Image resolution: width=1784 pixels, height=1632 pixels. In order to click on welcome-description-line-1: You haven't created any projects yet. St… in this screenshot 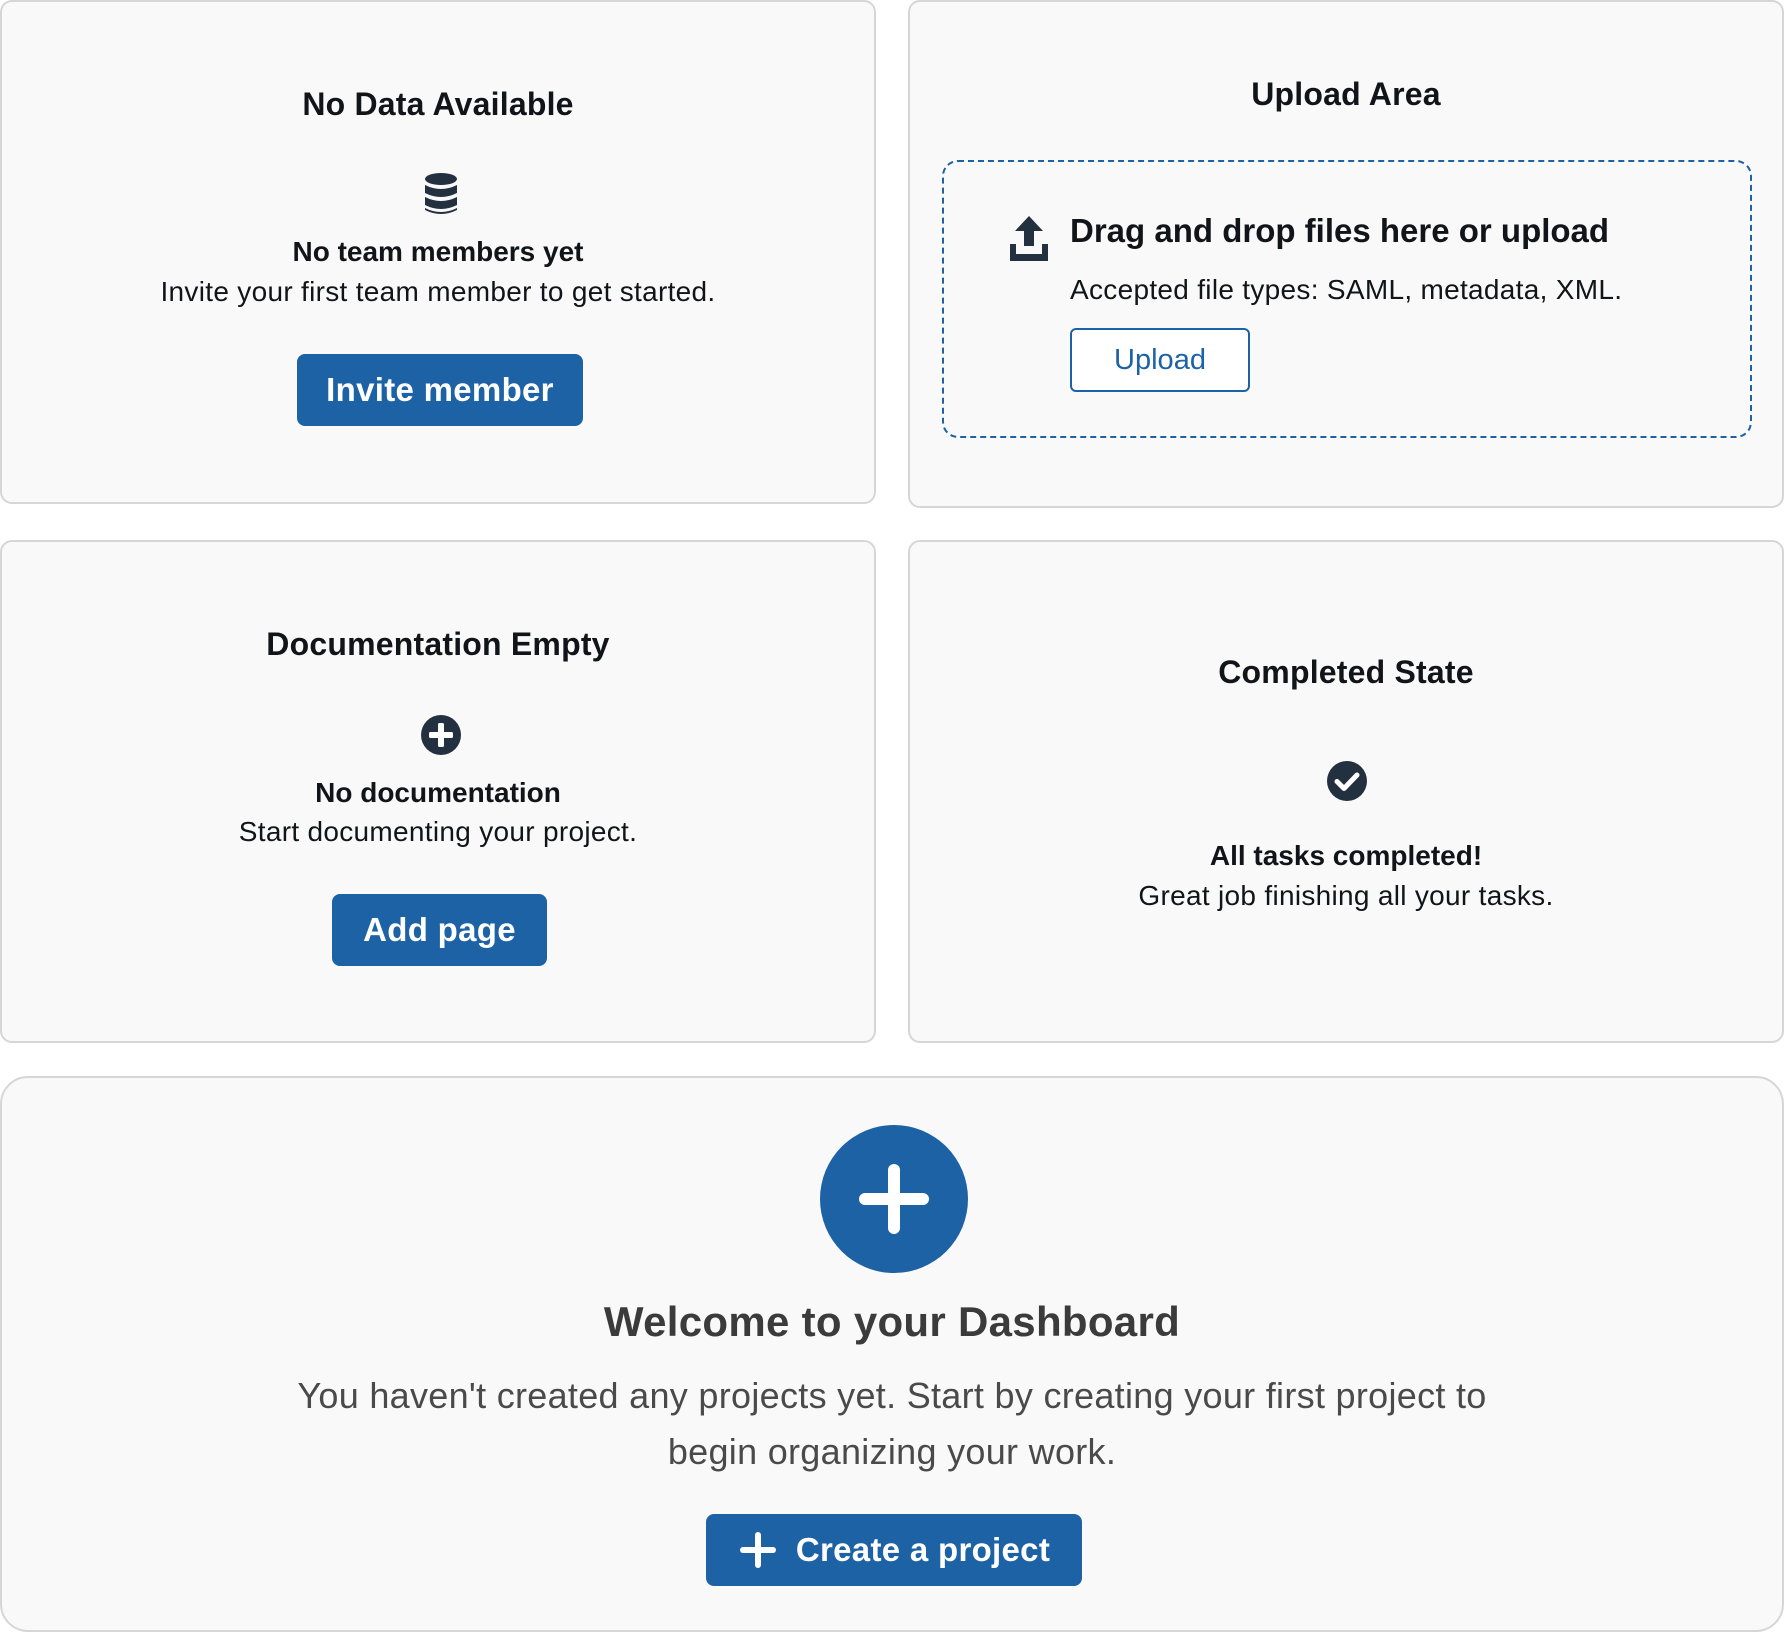, I will do `click(892, 1395)`.